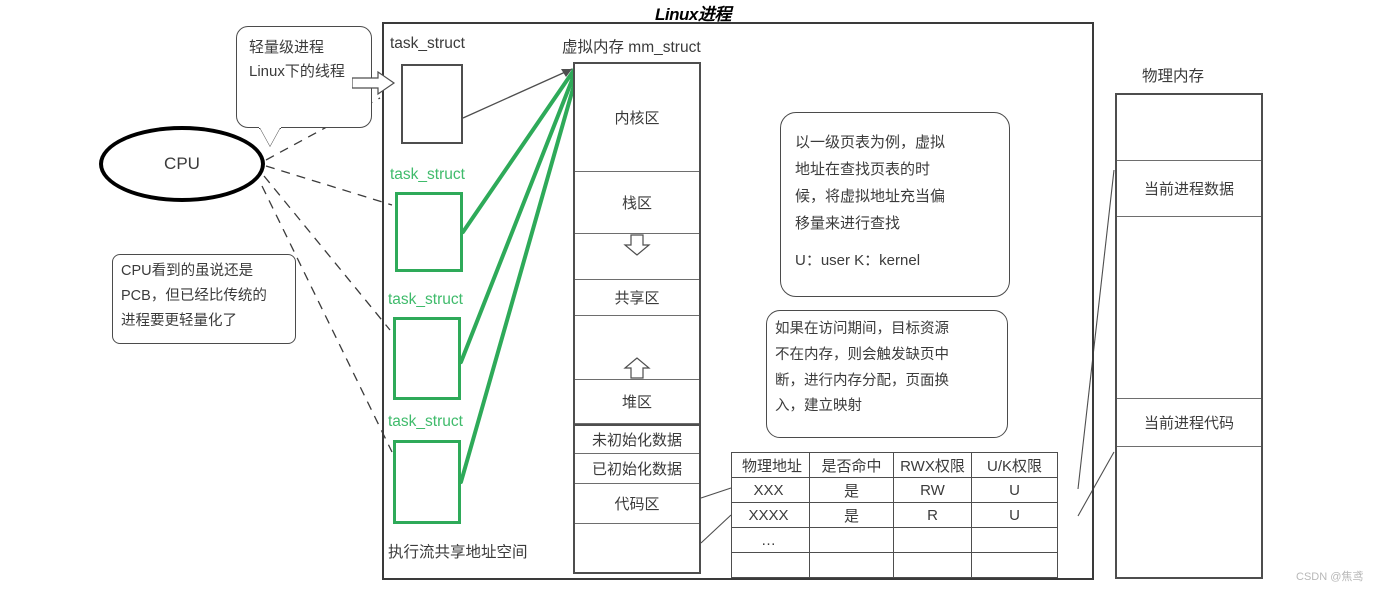 The height and width of the screenshot is (593, 1385). What do you see at coordinates (870, 196) in the screenshot?
I see `callout-line: 候，将虚拟地址充当偏` at bounding box center [870, 196].